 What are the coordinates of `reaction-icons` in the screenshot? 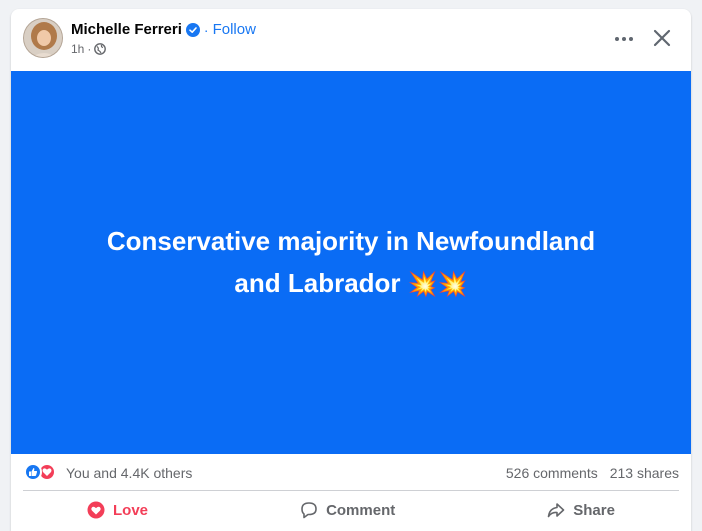 It's located at (44, 473).